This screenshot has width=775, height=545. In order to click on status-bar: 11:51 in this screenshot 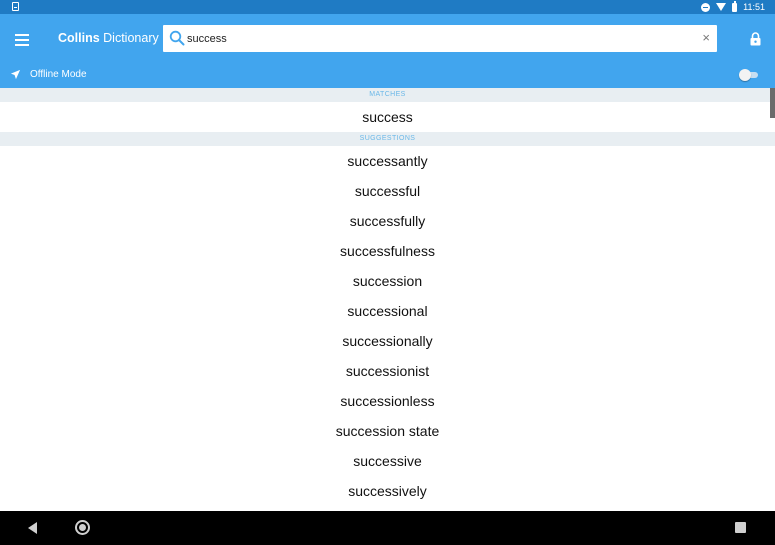, I will do `click(387, 7)`.